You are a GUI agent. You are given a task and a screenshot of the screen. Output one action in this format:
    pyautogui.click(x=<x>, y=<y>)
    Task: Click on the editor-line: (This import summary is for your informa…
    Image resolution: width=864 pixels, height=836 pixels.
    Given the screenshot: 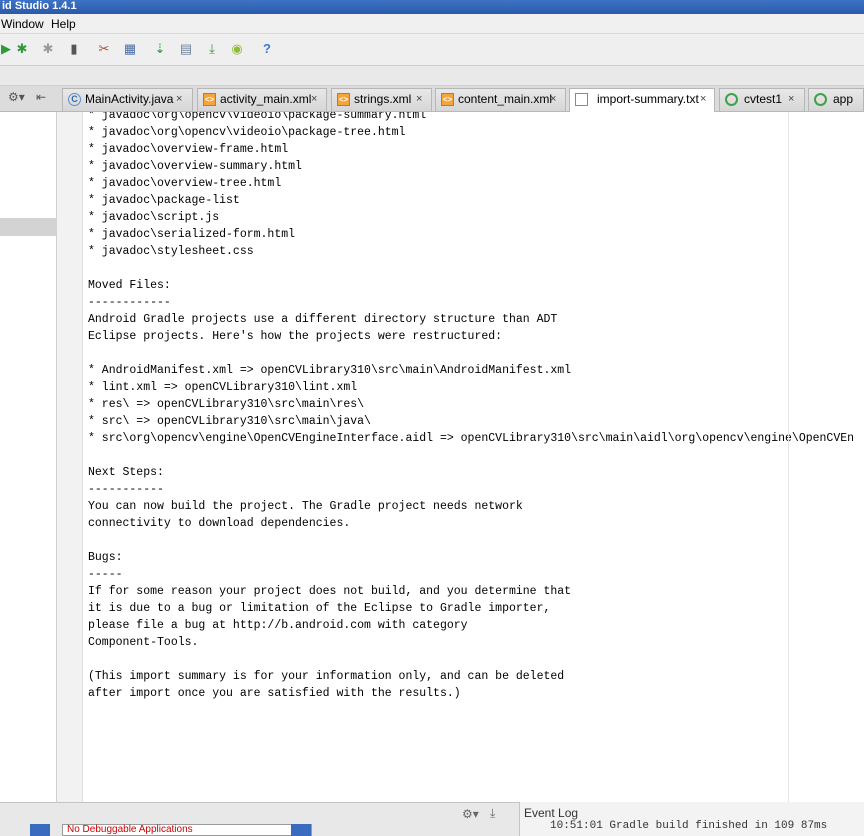 What is the action you would take?
    pyautogui.click(x=326, y=676)
    